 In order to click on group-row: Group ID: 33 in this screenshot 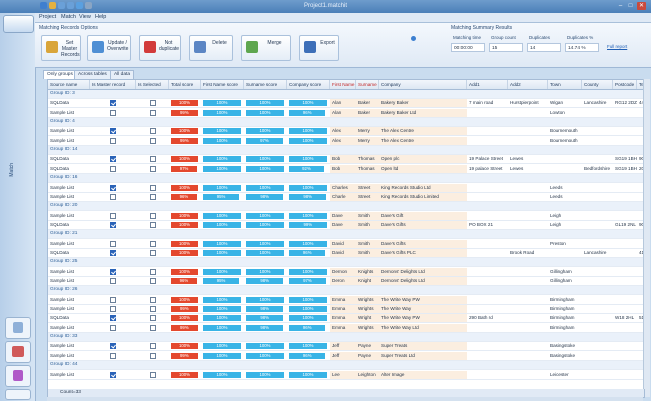, I will do `click(346, 338)`.